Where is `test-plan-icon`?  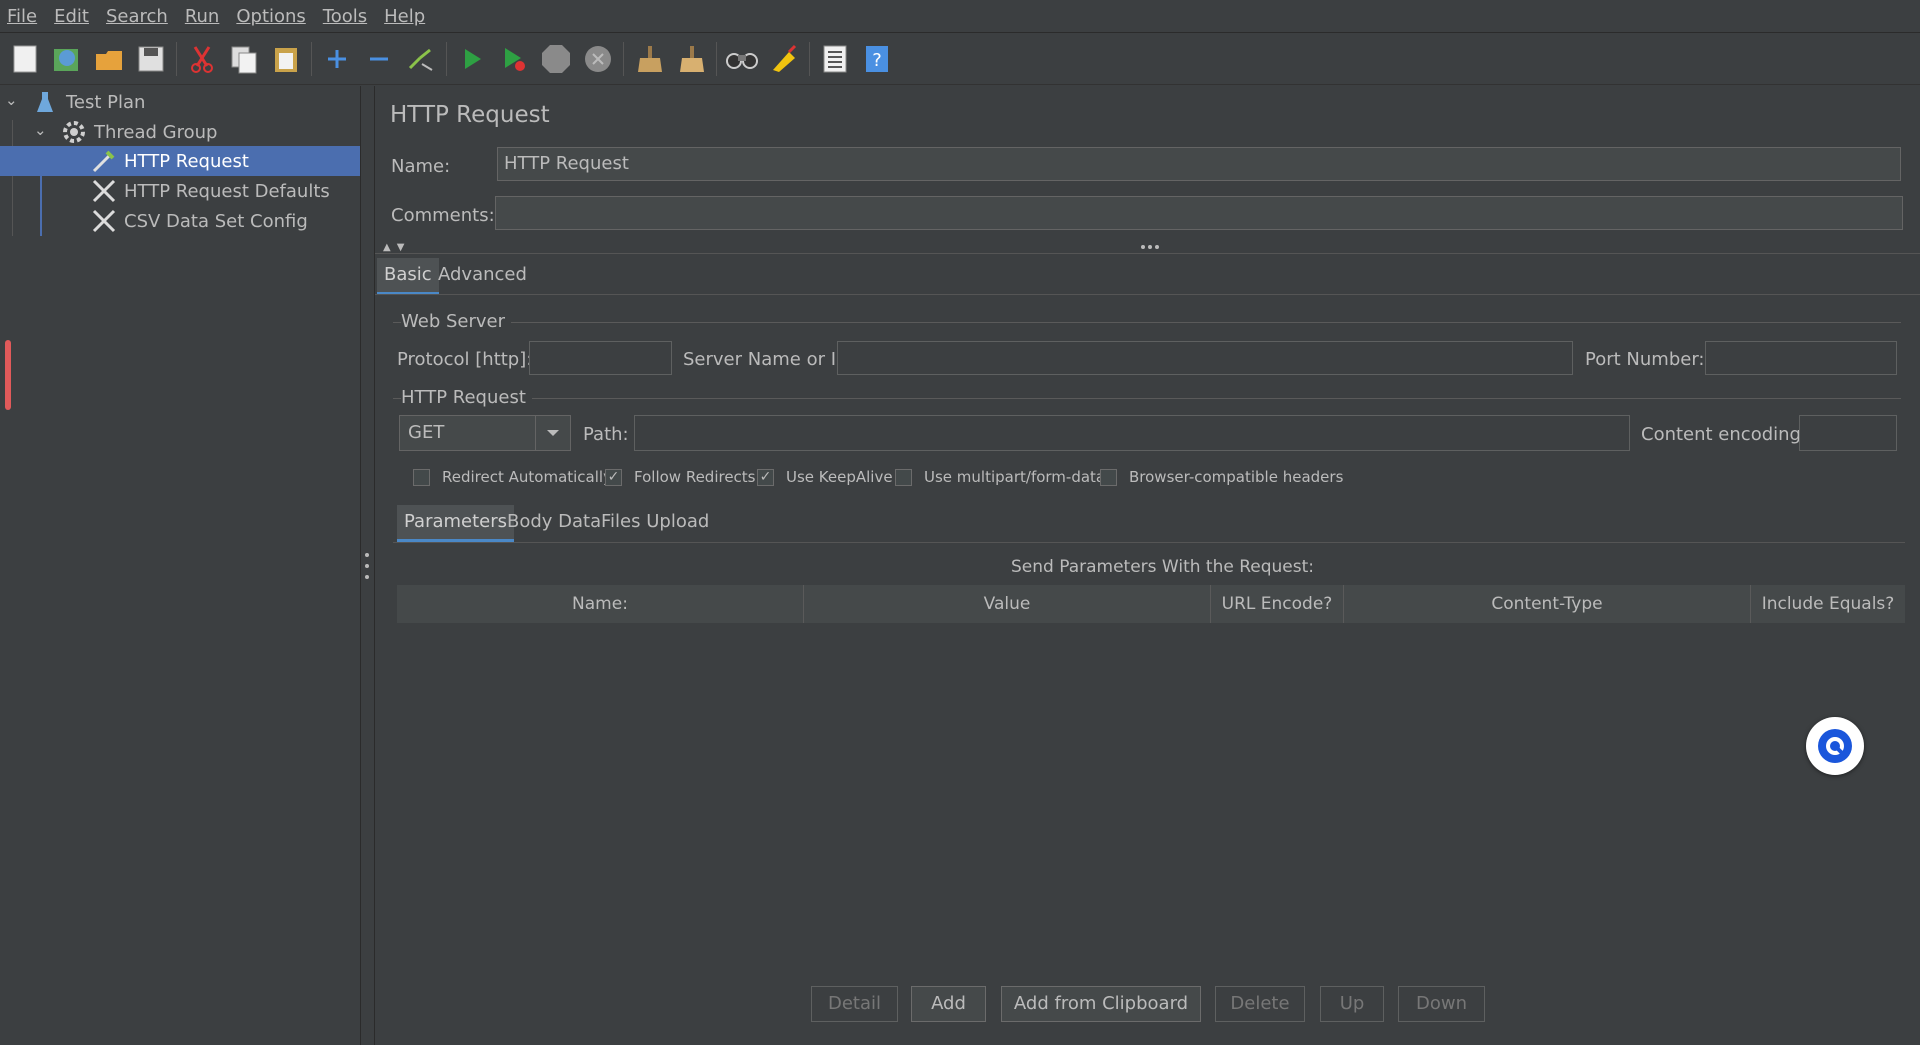
test-plan-icon is located at coordinates (45, 102).